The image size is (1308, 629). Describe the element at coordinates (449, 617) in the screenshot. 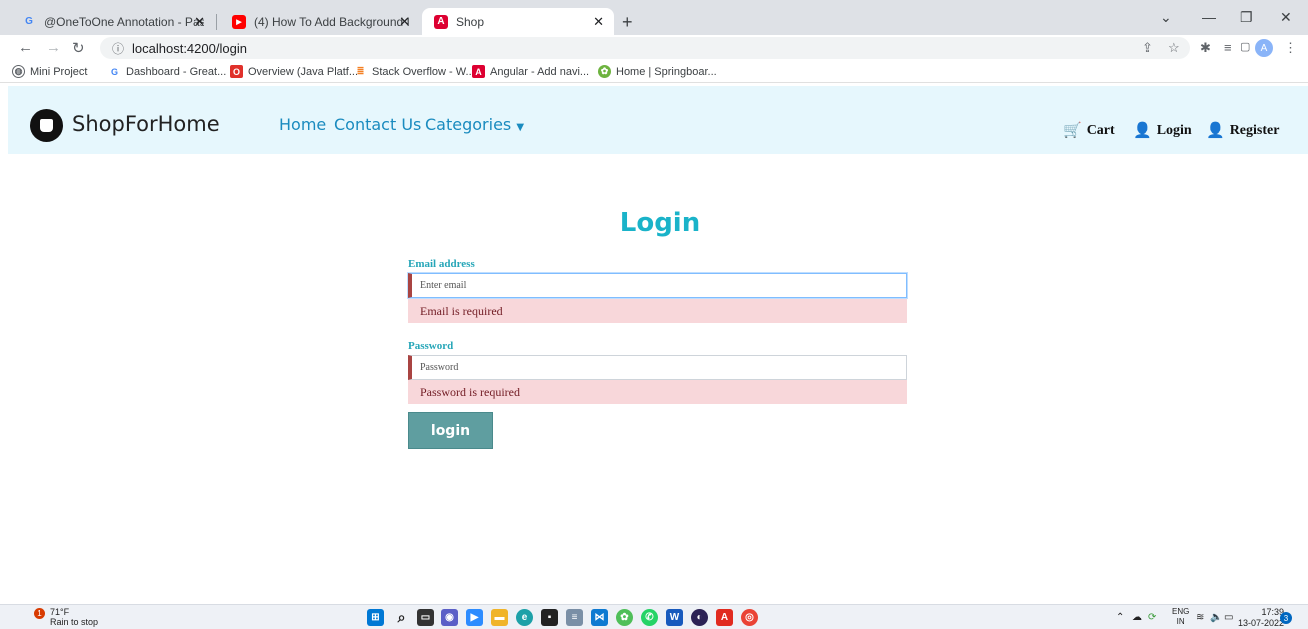

I see `teams-chat-icon: ◉` at that location.